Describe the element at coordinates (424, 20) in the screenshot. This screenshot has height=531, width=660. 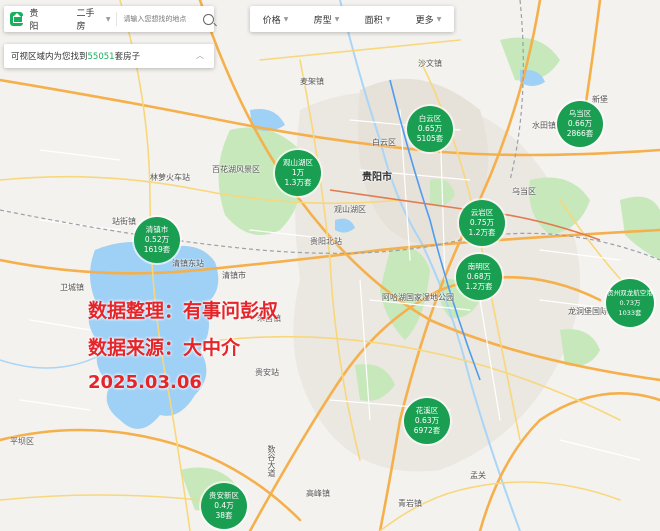
I see `filter-label: 更多` at that location.